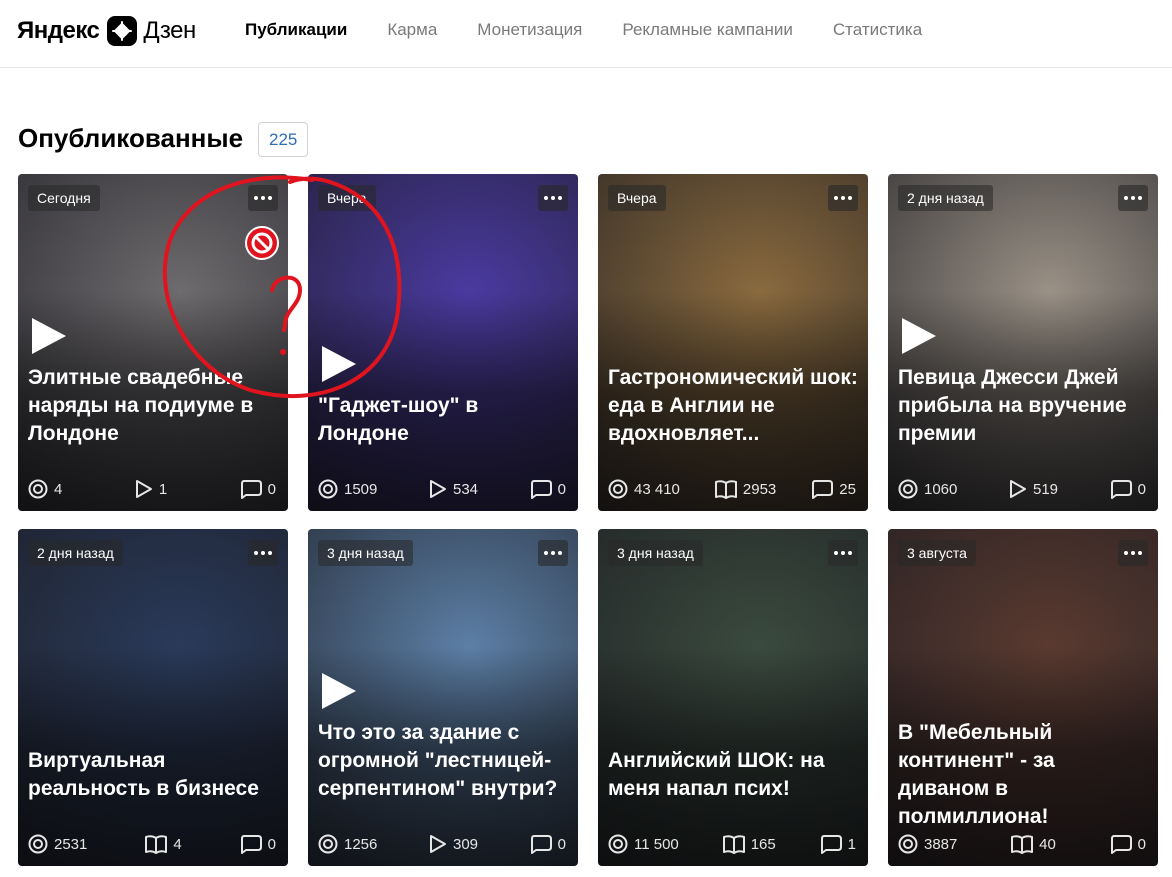  Describe the element at coordinates (71, 844) in the screenshot. I see `views-count: 2531` at that location.